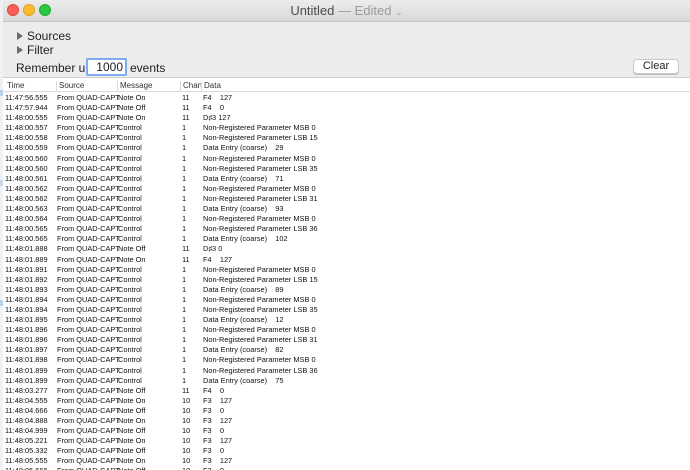  Describe the element at coordinates (346, 86) in the screenshot. I see `events-table-header: Time Source Message Chan Data` at that location.